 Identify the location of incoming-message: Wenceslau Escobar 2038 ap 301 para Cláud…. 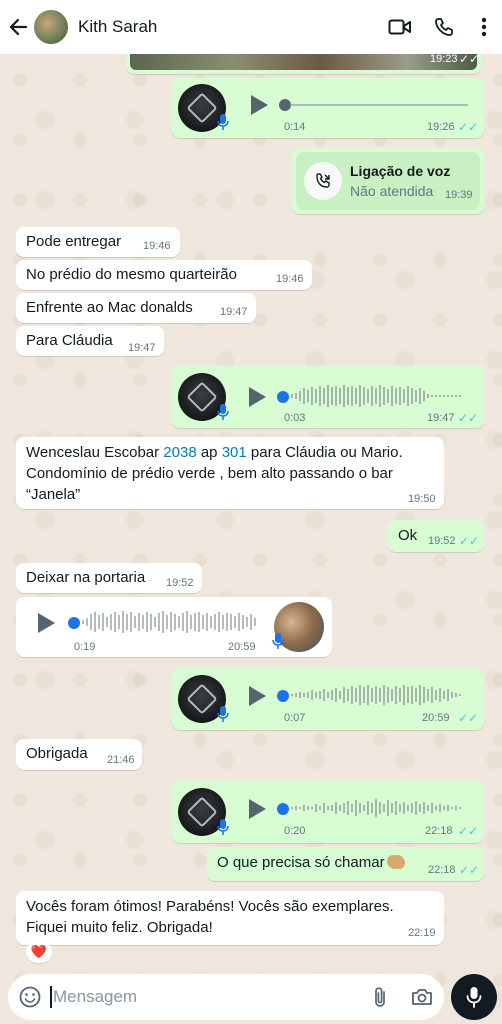
(230, 473).